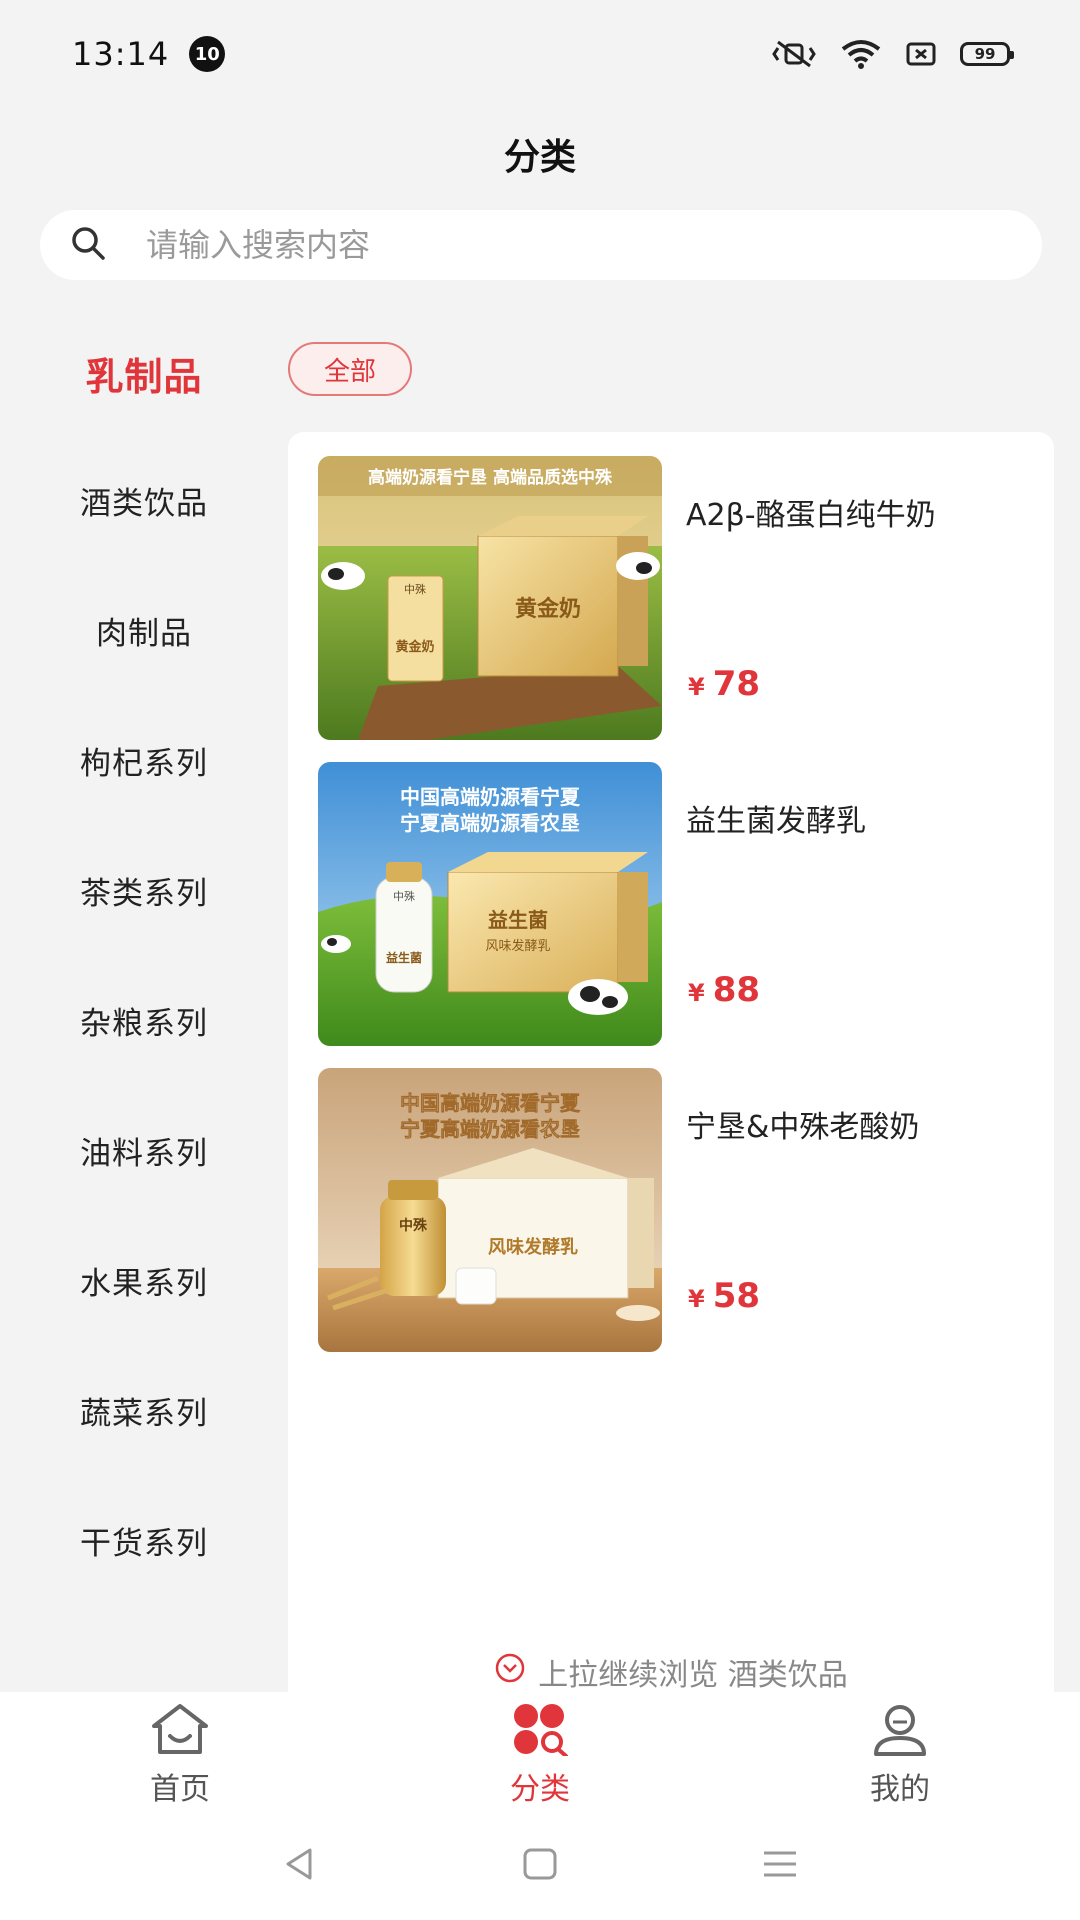 This screenshot has height=1920, width=1080. What do you see at coordinates (144, 373) in the screenshot?
I see `sidebar-item-dairy: 乳制品` at bounding box center [144, 373].